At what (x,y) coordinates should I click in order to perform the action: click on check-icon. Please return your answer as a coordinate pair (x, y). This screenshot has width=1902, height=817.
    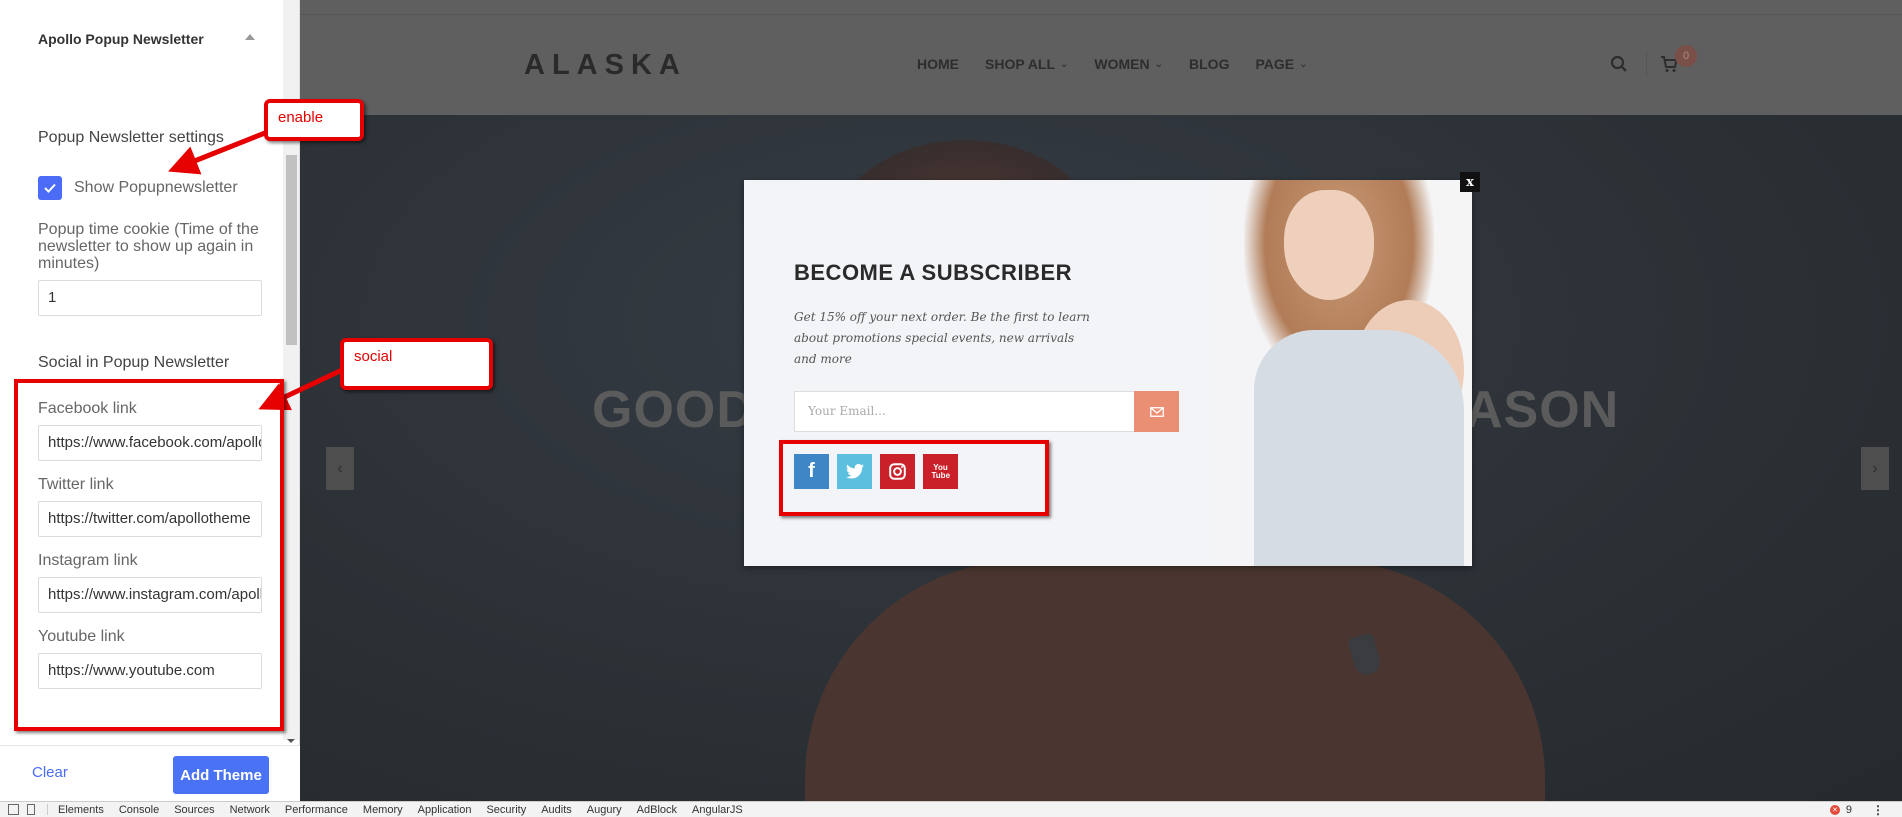
    Looking at the image, I should click on (50, 188).